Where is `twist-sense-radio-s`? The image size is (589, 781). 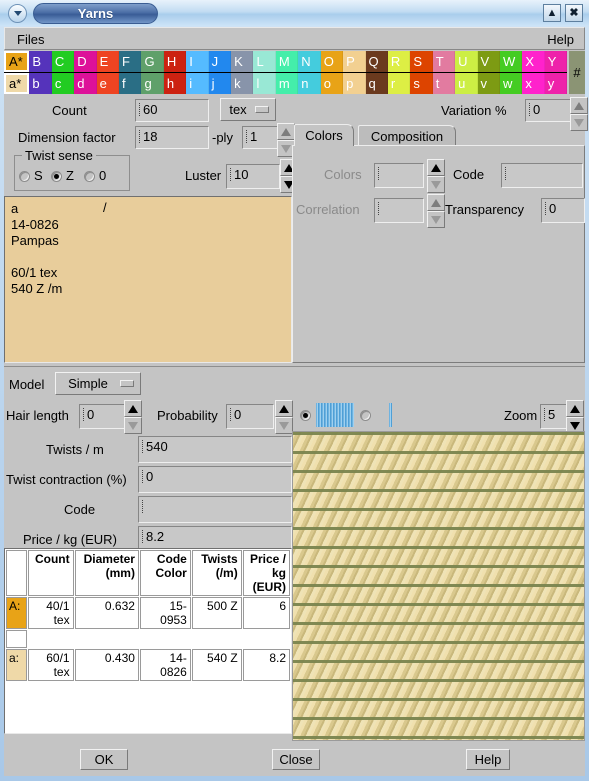
twist-sense-radio-s is located at coordinates (24, 176).